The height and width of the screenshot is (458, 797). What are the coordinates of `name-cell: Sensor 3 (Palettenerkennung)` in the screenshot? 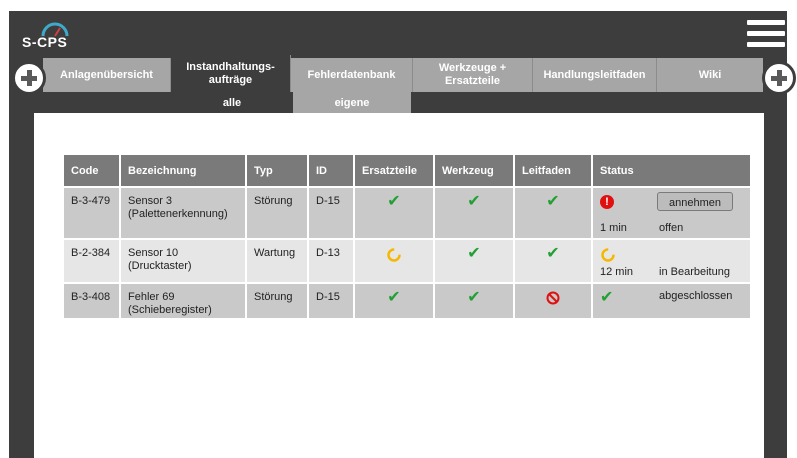 It's located at (184, 212).